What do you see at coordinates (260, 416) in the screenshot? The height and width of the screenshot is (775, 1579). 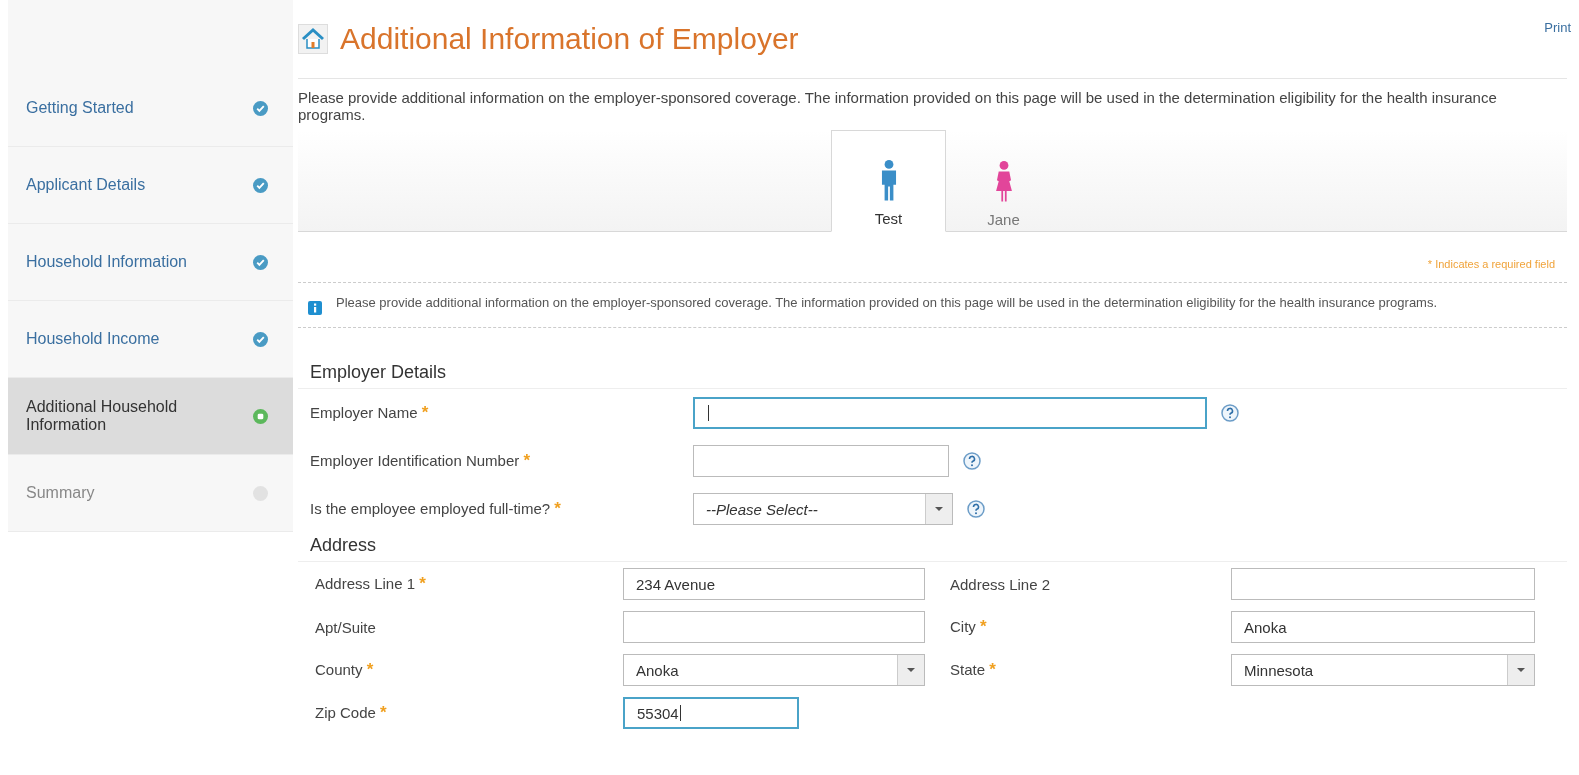 I see `ring-icon` at bounding box center [260, 416].